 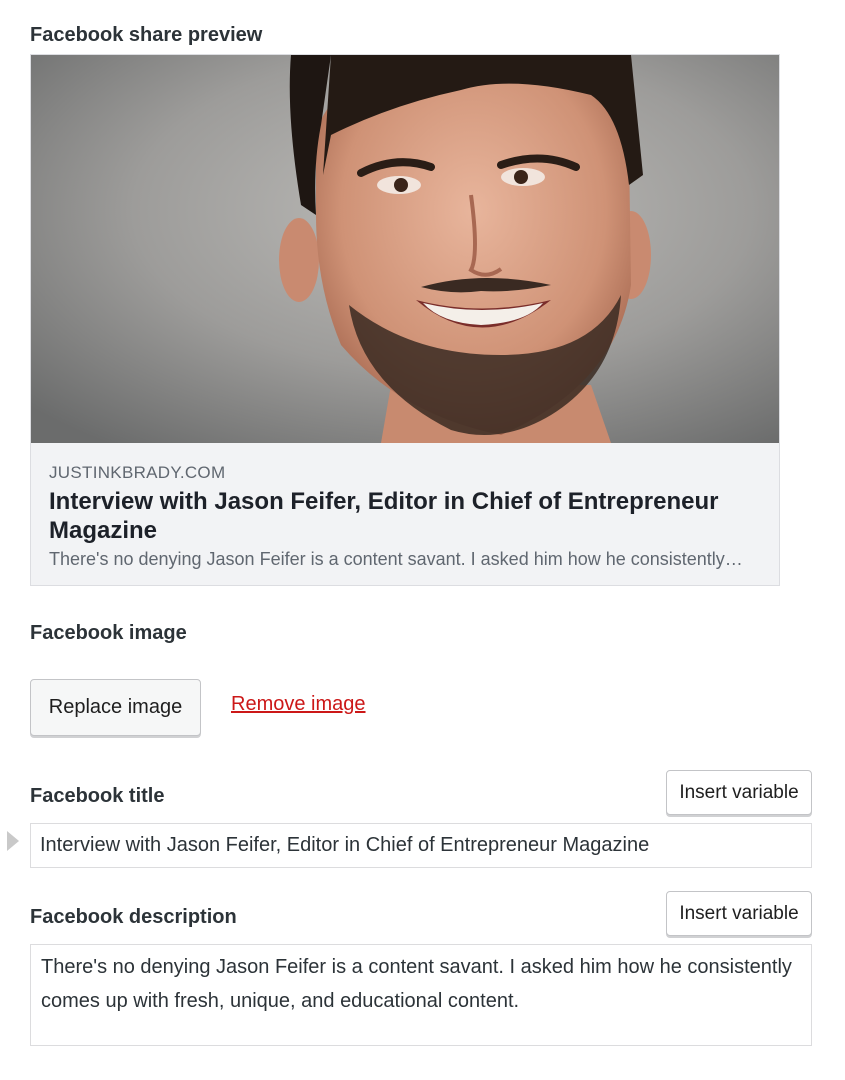 What do you see at coordinates (137, 472) in the screenshot?
I see `preview-domain: JUSTINKBRADY.COM` at bounding box center [137, 472].